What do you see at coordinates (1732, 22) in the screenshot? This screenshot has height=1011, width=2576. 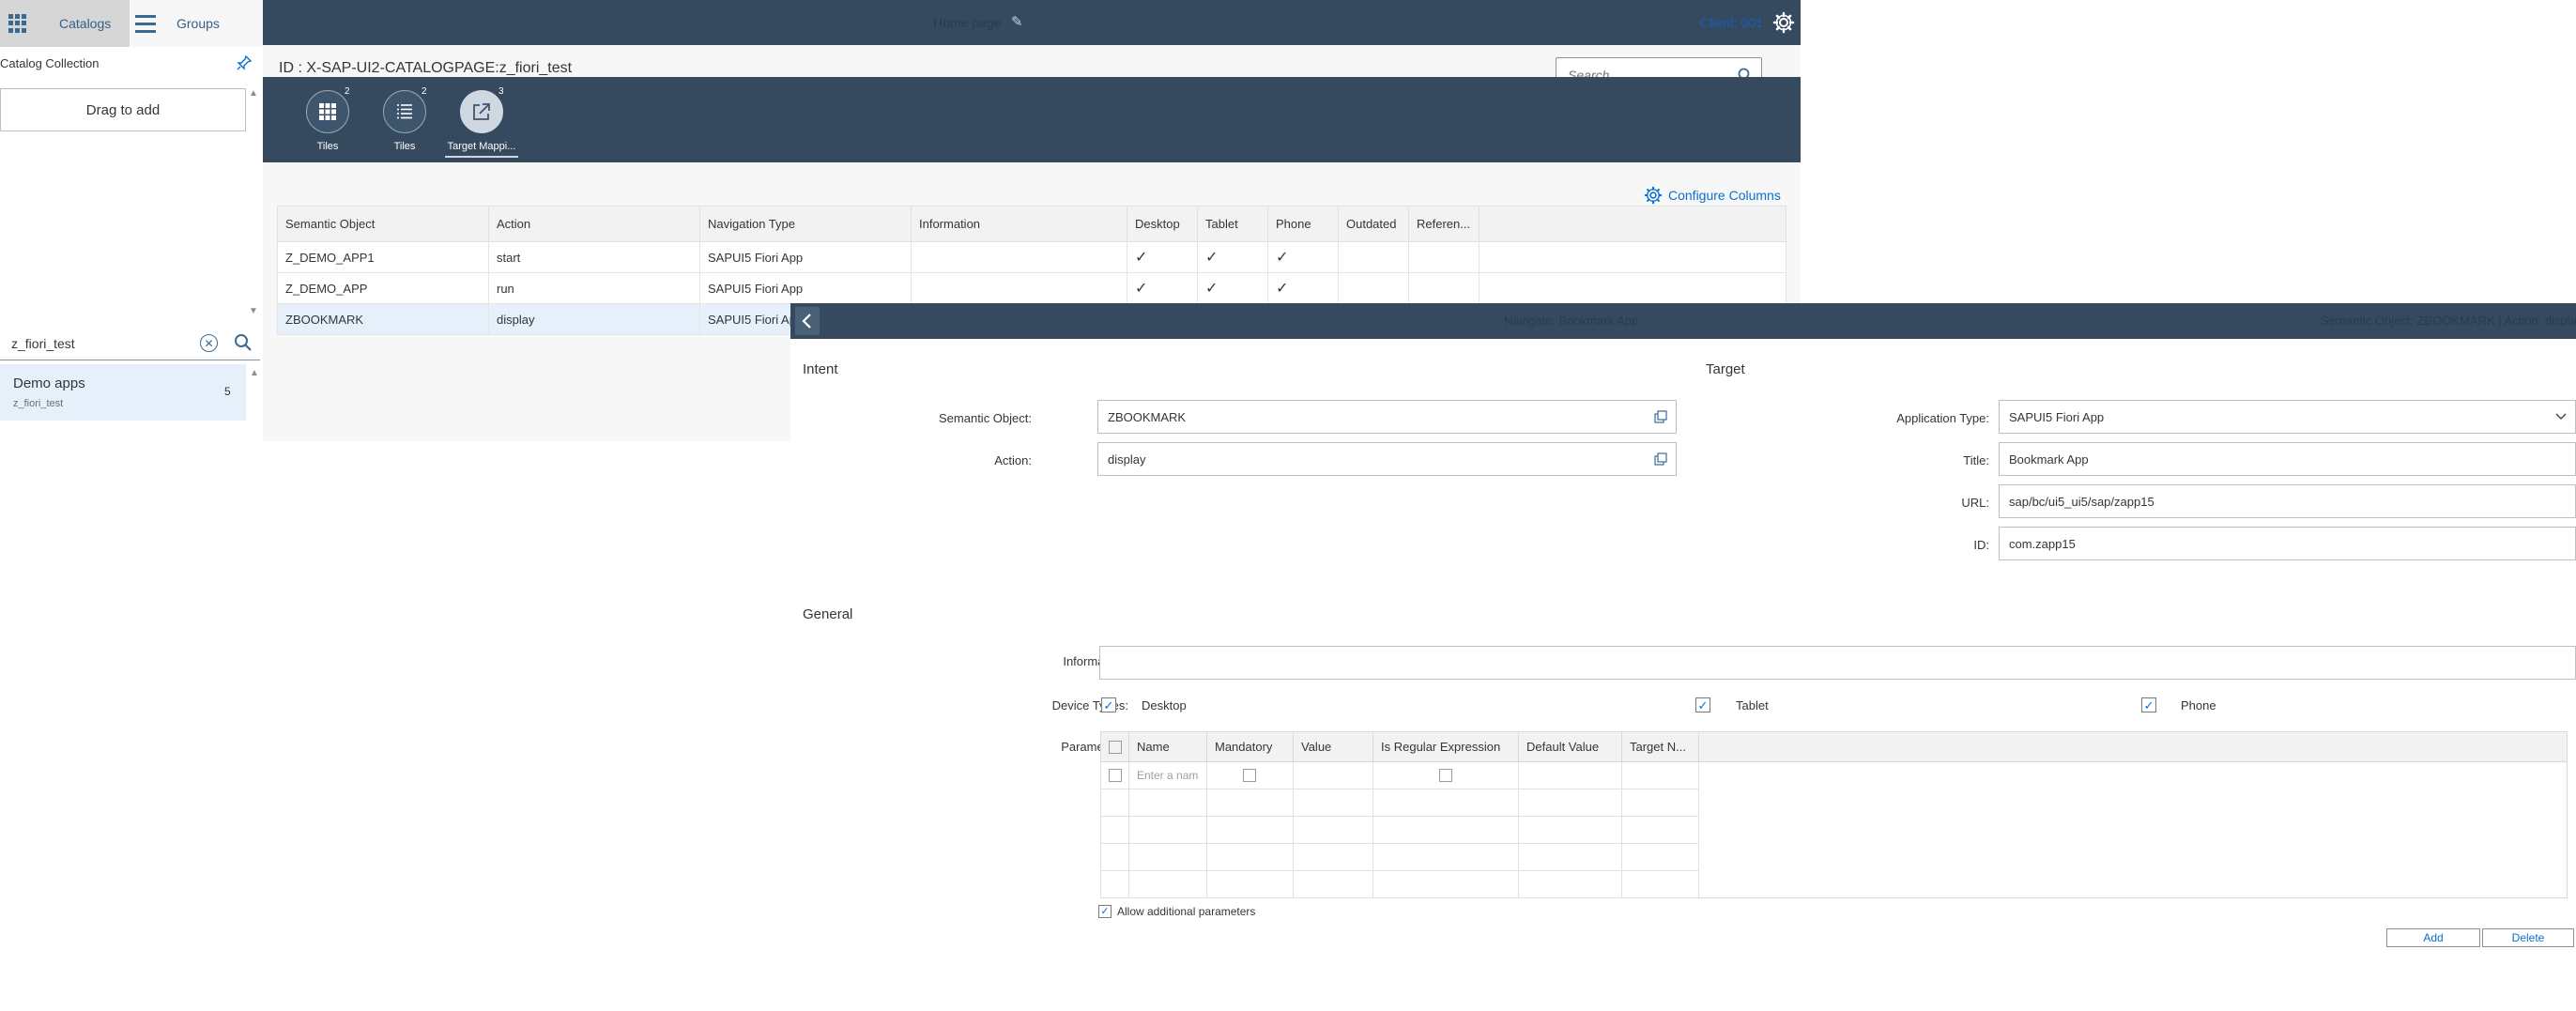 I see `client-label: Client: 001` at bounding box center [1732, 22].